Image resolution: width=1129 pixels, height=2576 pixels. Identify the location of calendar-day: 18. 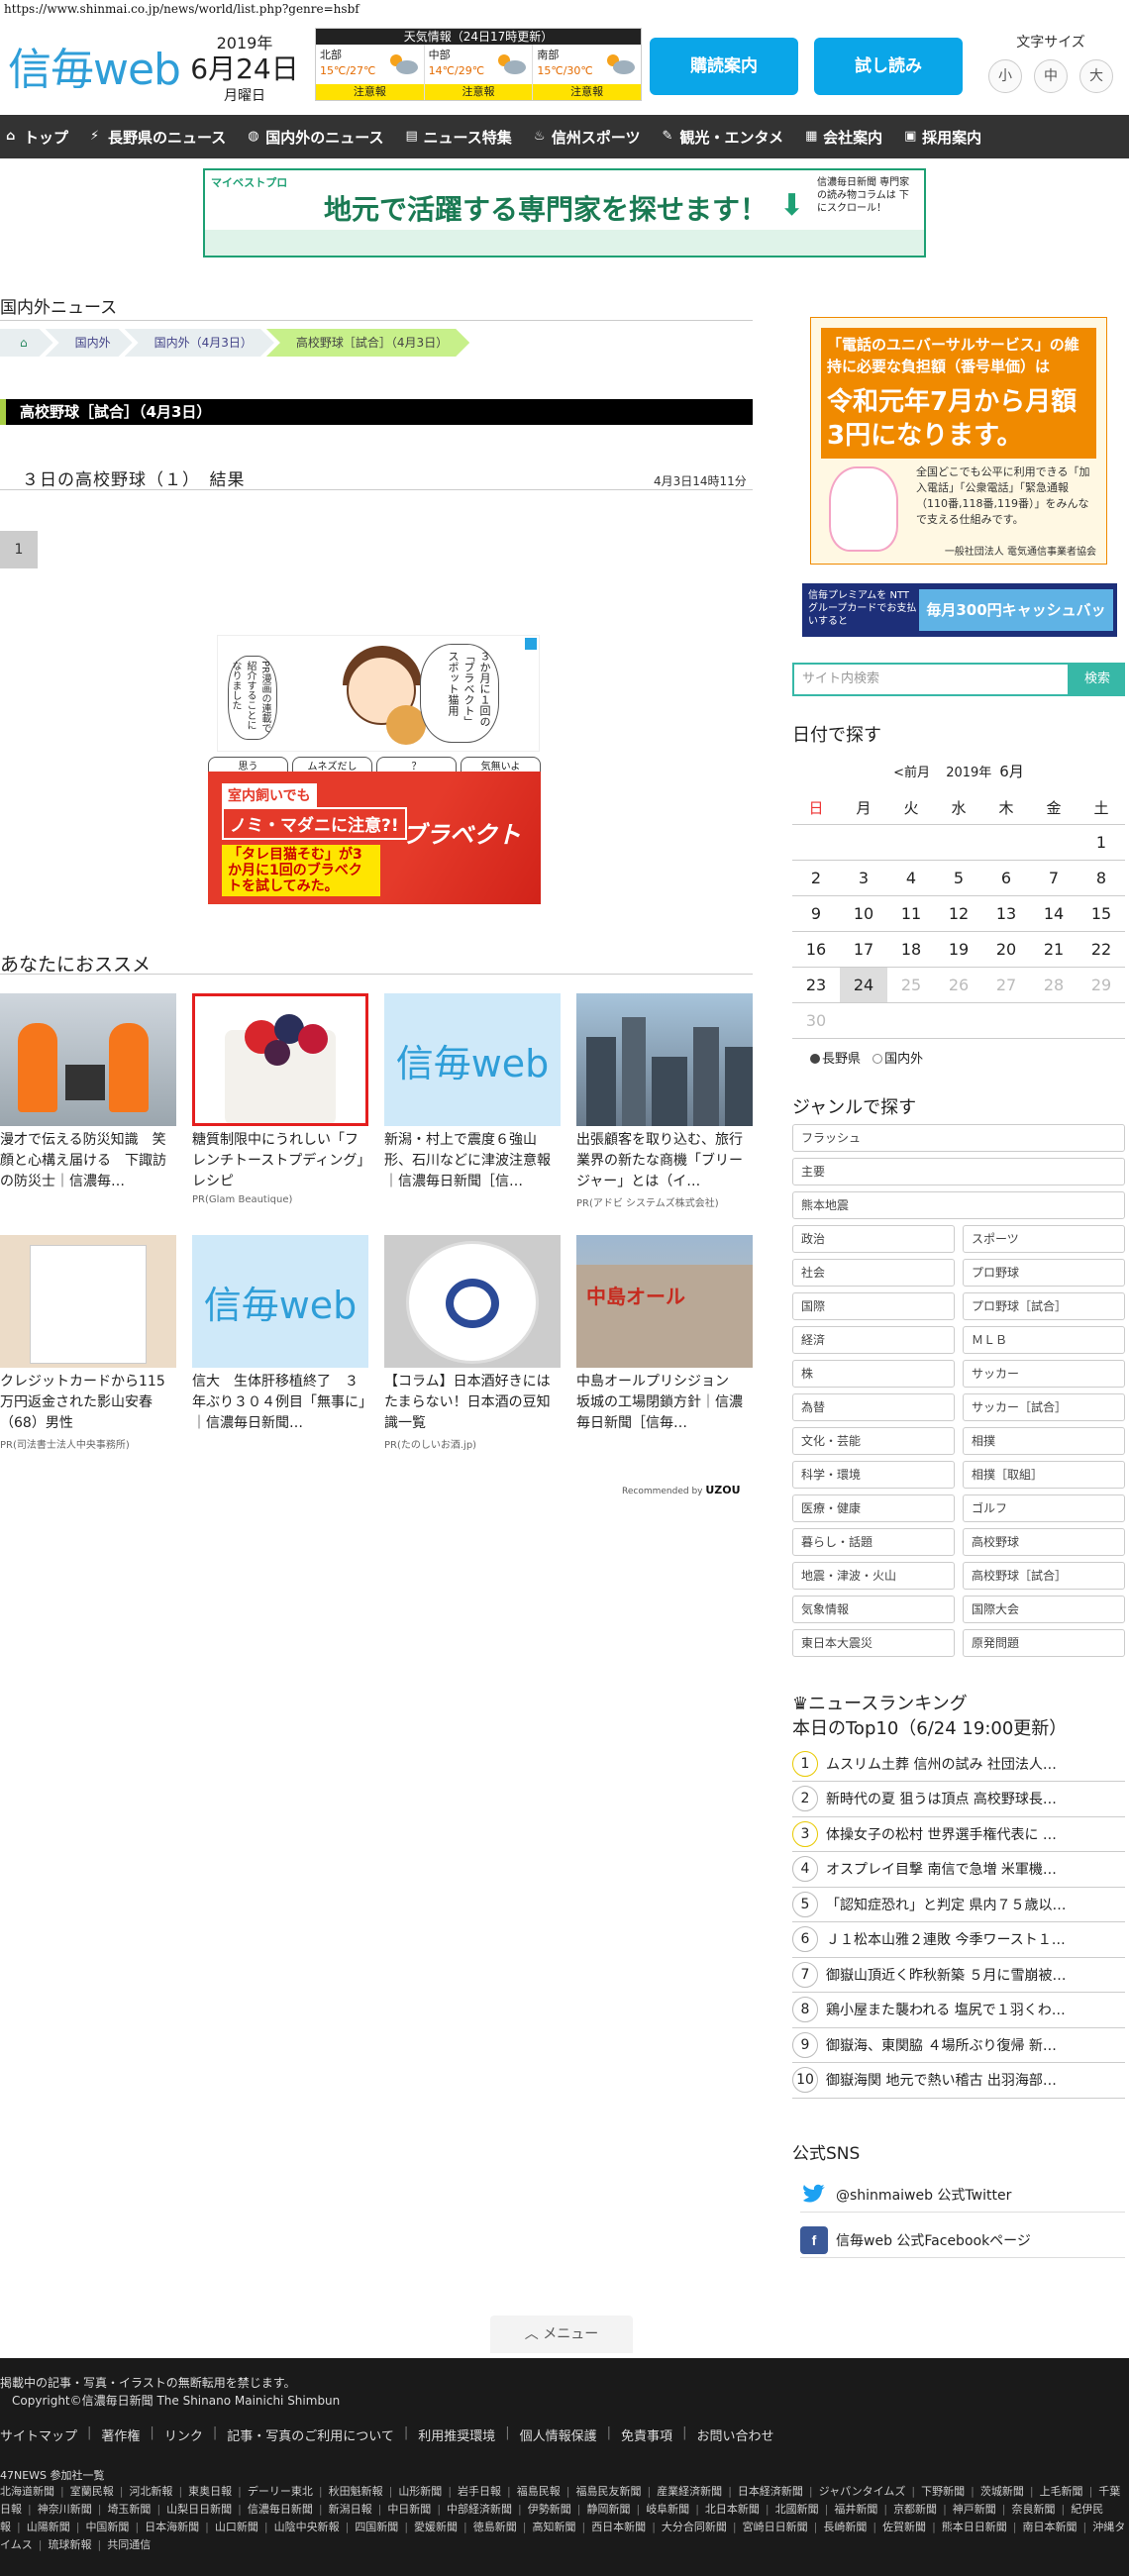
(911, 949).